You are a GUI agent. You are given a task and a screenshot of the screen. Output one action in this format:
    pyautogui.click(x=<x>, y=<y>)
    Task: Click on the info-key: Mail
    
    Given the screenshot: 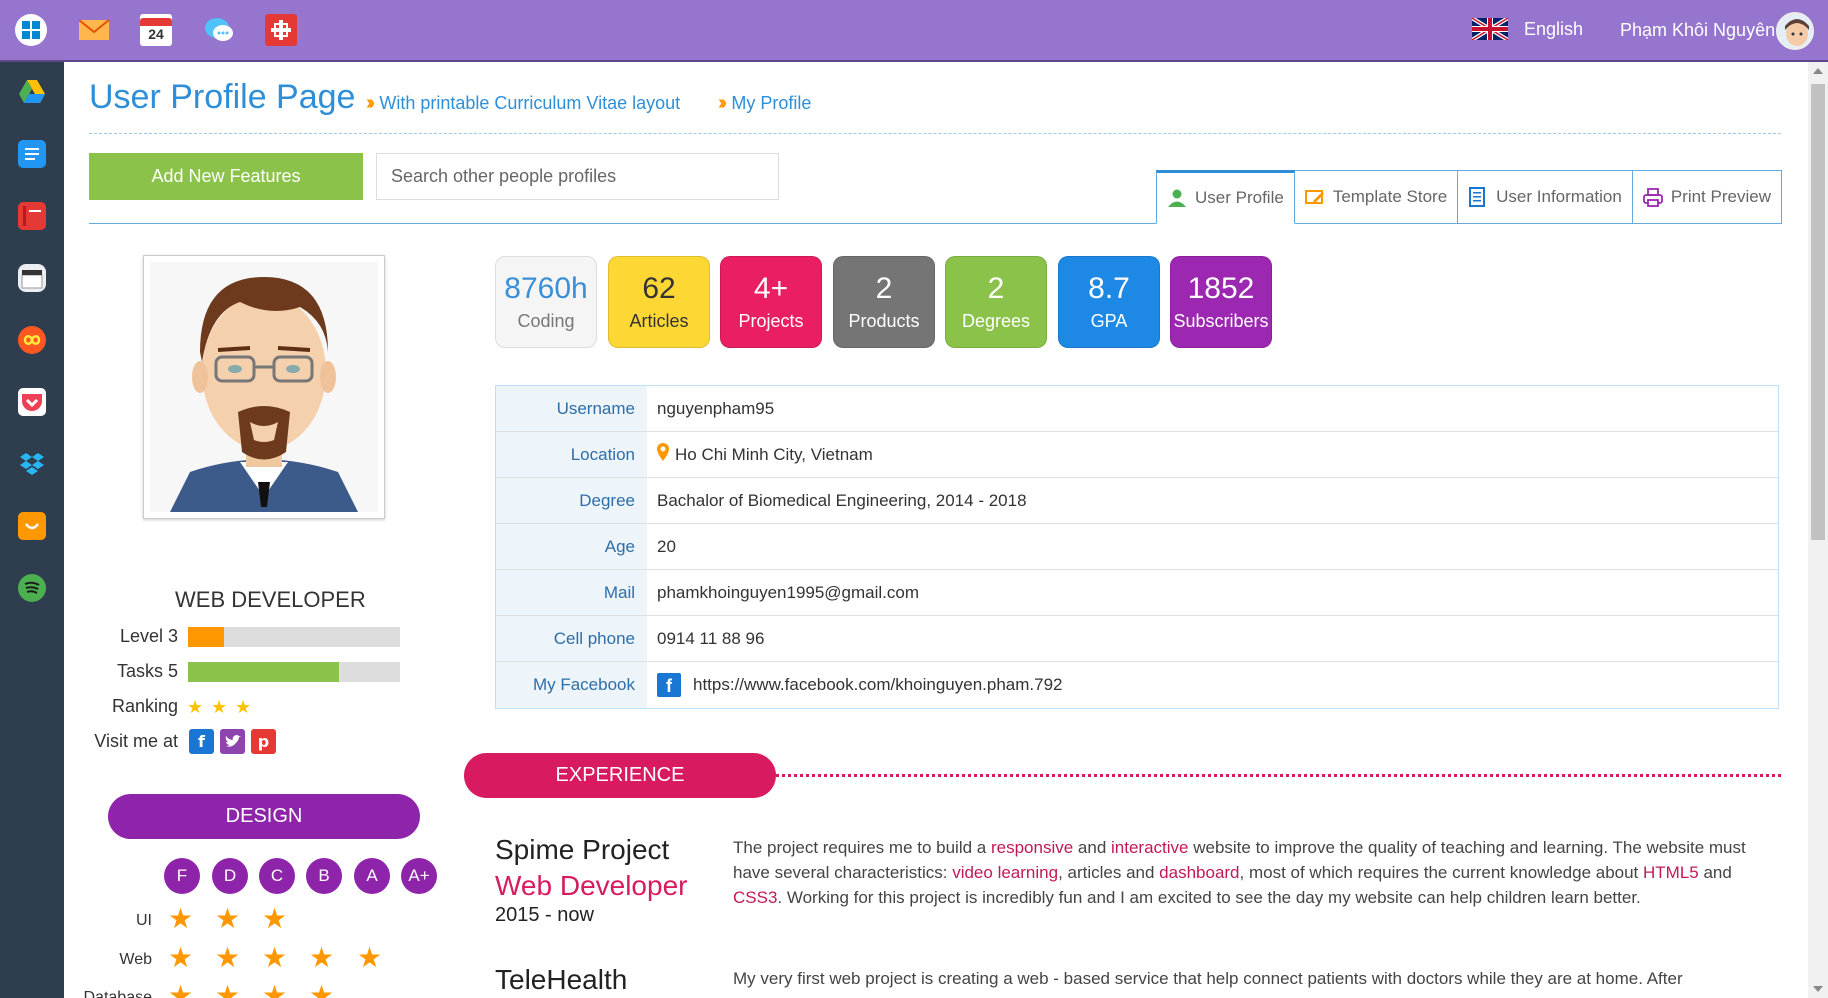 What is the action you would take?
    pyautogui.click(x=571, y=592)
    